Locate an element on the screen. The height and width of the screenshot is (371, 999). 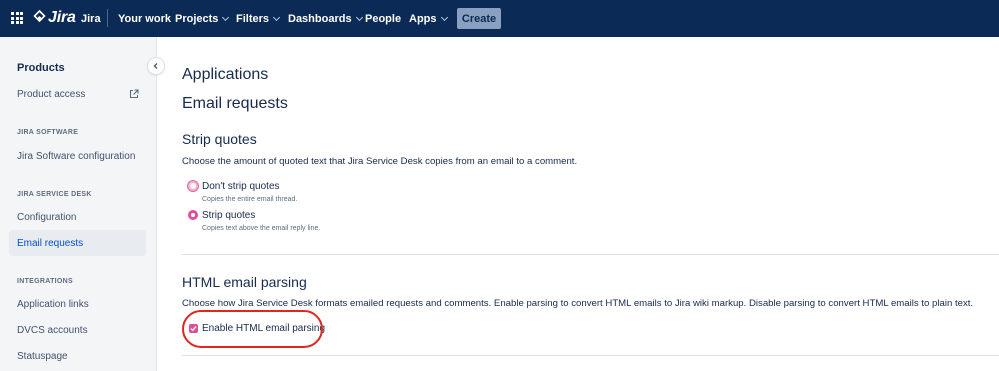
option-dont-strip-quotes-label: Don't strip quotes is located at coordinates (241, 186).